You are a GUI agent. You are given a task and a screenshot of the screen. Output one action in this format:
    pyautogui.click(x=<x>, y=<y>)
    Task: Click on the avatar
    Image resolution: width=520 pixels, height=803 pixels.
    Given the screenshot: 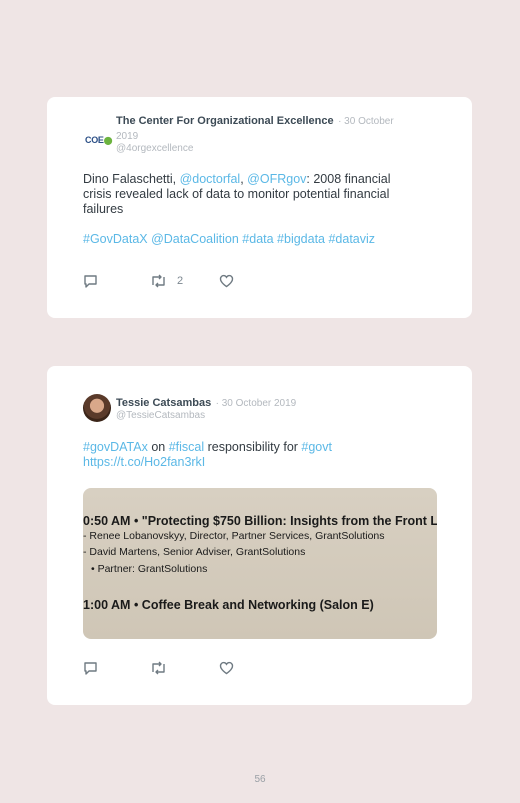 What is the action you would take?
    pyautogui.click(x=97, y=408)
    